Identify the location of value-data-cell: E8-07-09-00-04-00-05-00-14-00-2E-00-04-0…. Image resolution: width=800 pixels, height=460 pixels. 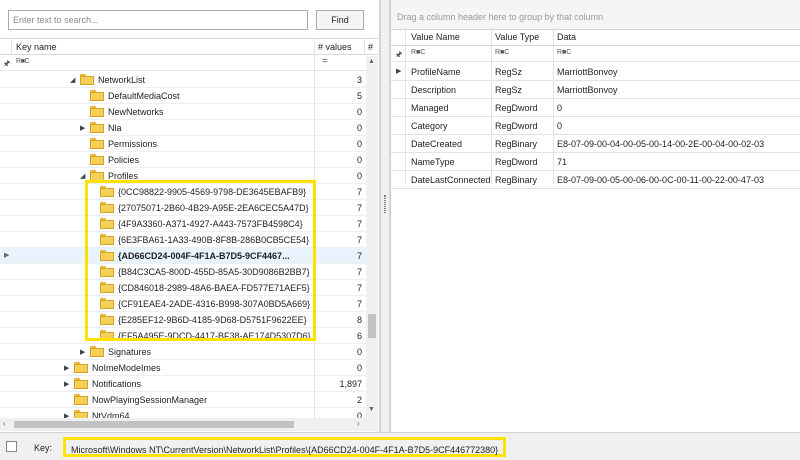
(661, 144).